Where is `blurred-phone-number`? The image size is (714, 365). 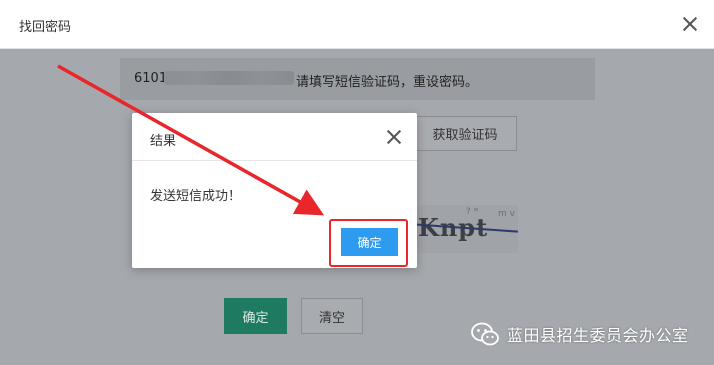
blurred-phone-number is located at coordinates (229, 78).